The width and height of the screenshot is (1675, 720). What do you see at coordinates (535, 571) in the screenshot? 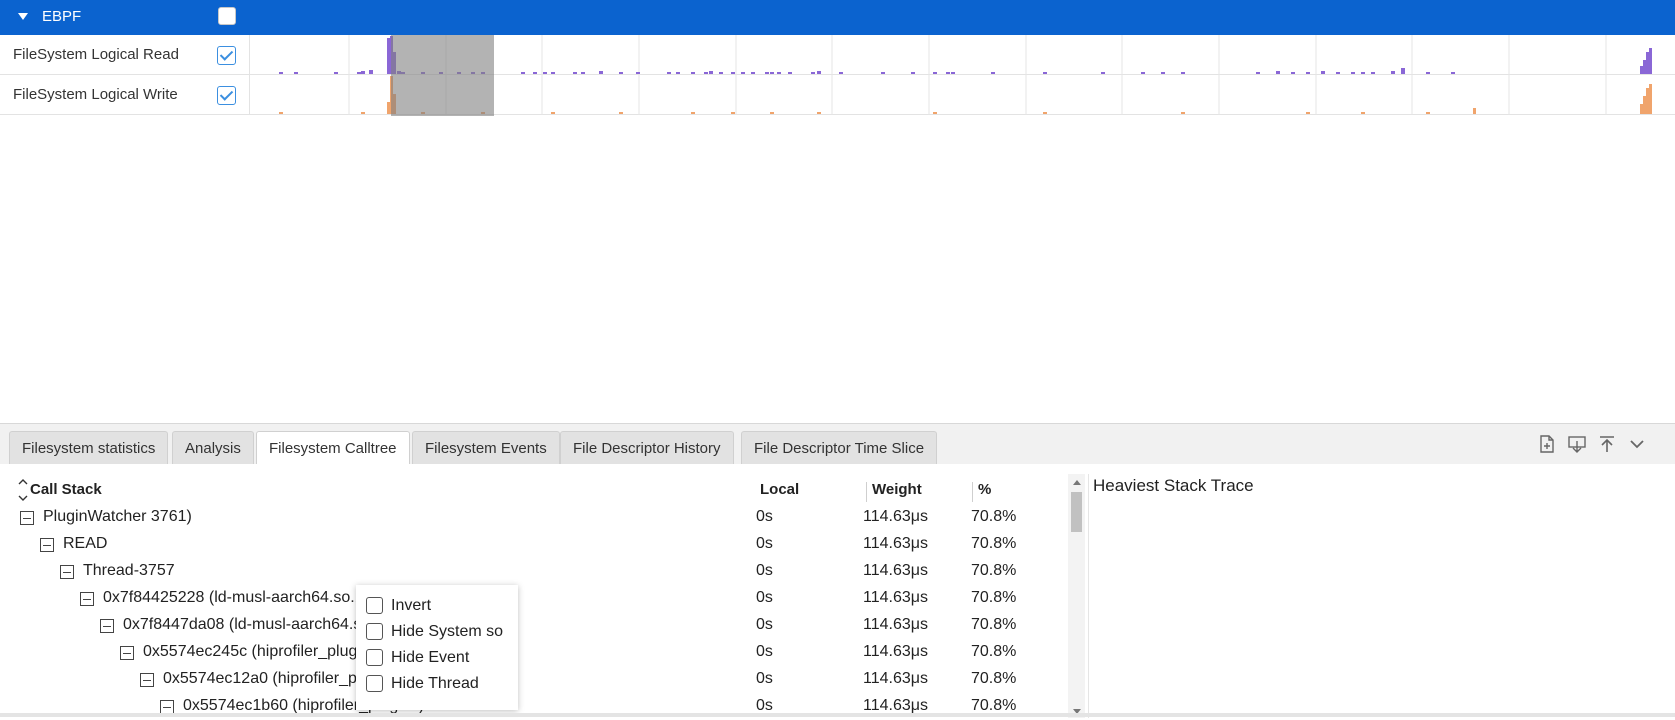
I see `table-row: Thread-3757 0s 114.63μs 70.8%` at bounding box center [535, 571].